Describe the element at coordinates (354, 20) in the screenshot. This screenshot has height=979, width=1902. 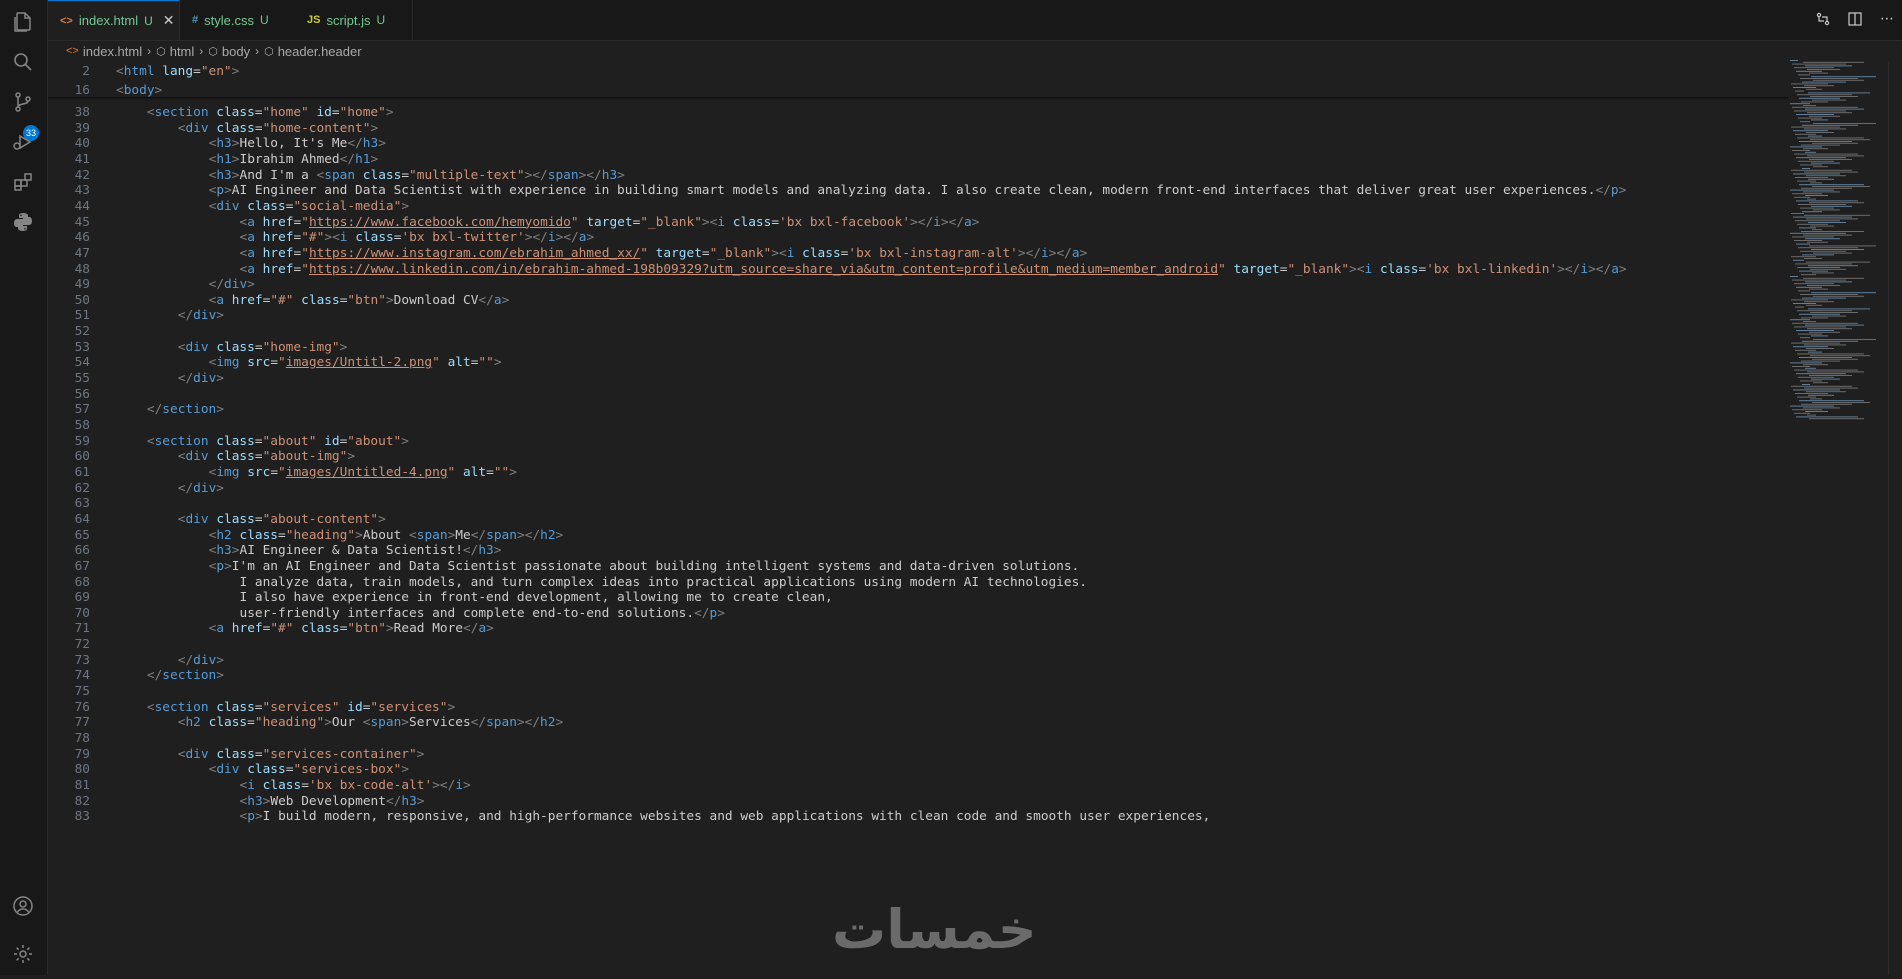
I see `tab-script-js: JS script.js U` at that location.